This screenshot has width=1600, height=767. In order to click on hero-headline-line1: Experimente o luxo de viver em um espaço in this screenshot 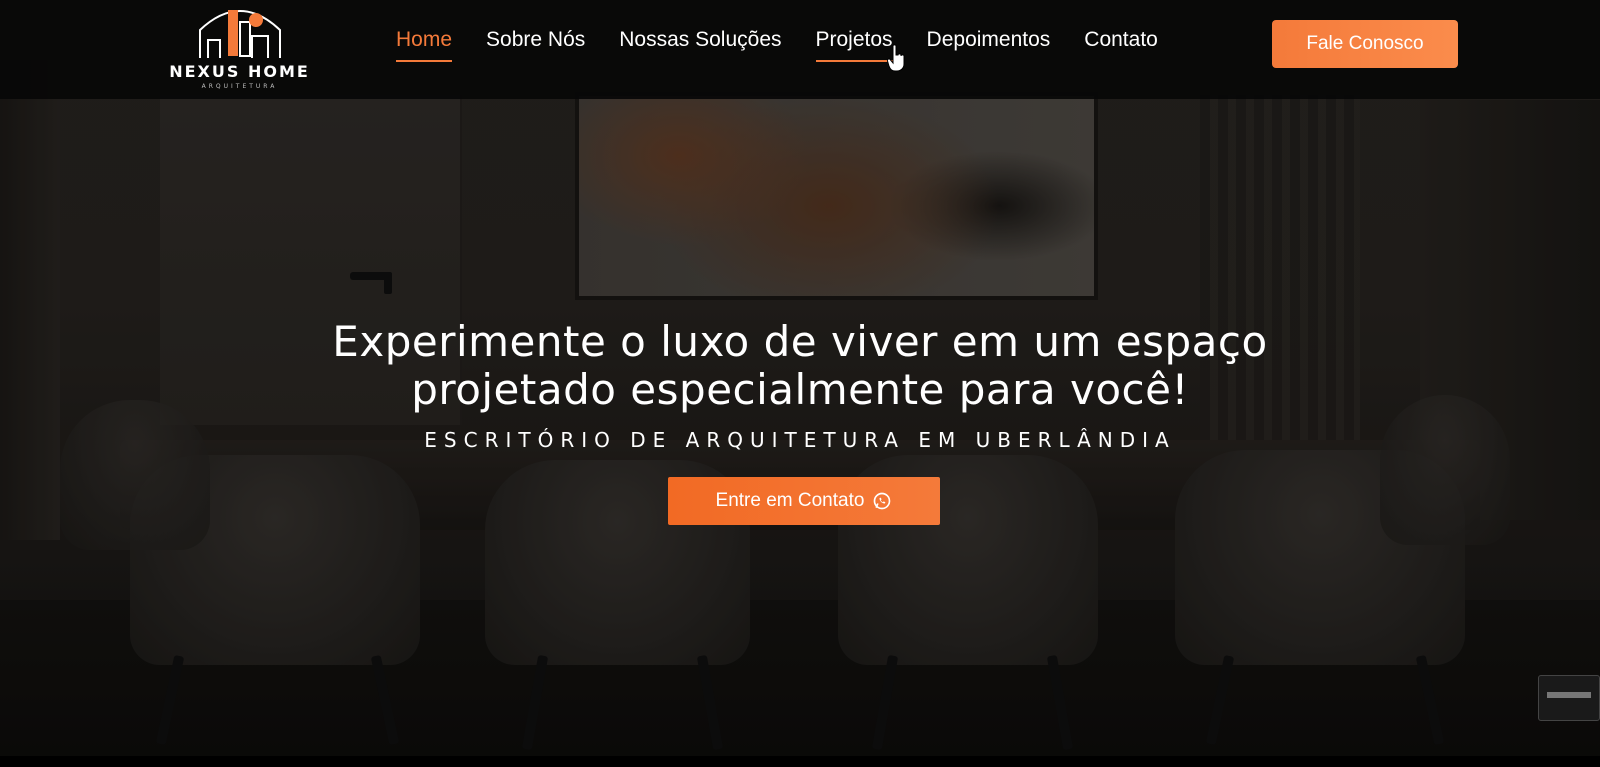, I will do `click(800, 341)`.